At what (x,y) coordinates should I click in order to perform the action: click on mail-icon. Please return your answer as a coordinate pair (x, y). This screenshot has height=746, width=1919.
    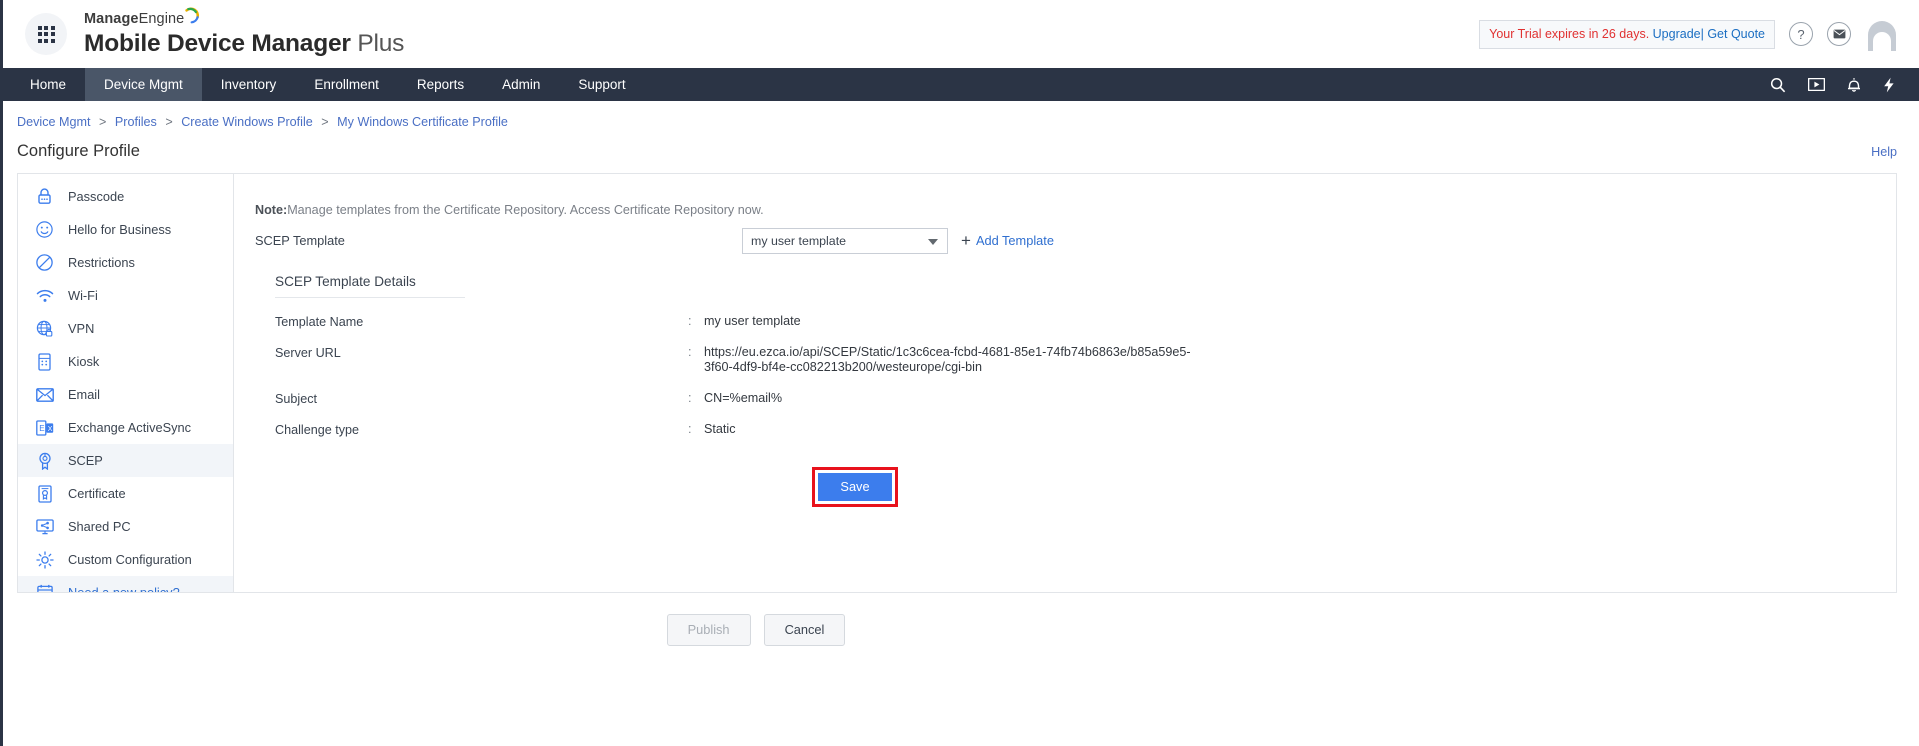
    Looking at the image, I should click on (1839, 34).